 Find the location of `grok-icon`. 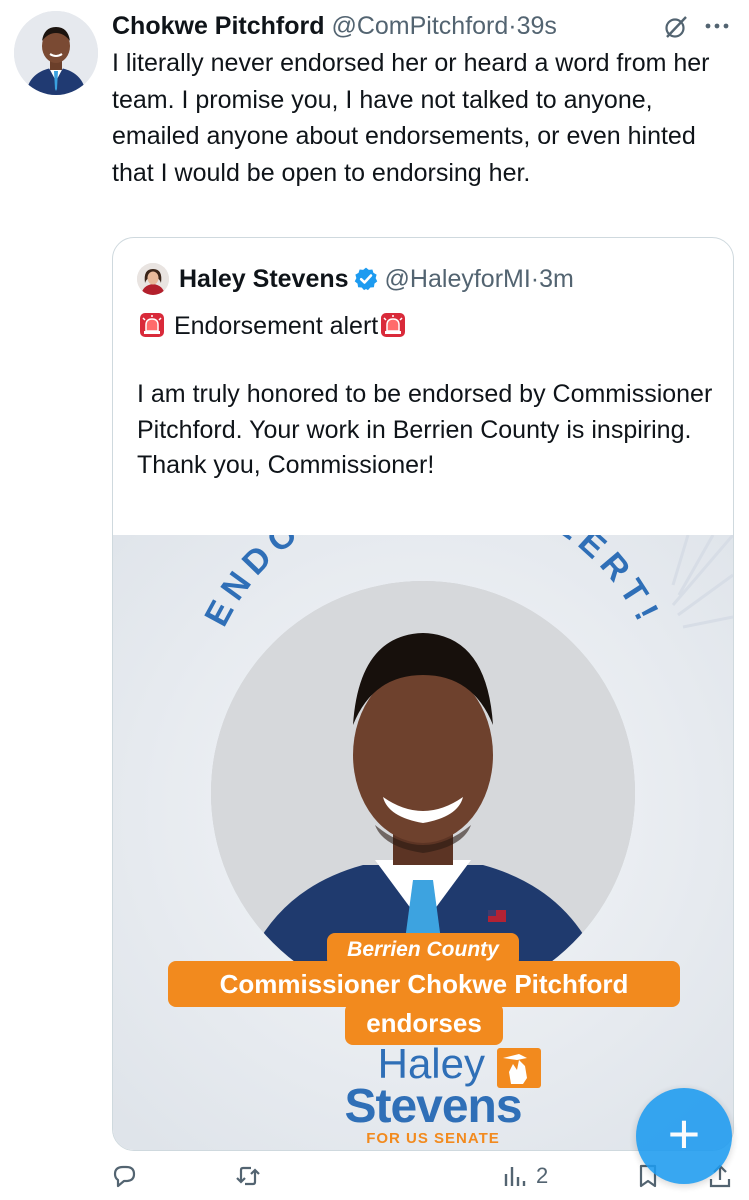

grok-icon is located at coordinates (676, 27).